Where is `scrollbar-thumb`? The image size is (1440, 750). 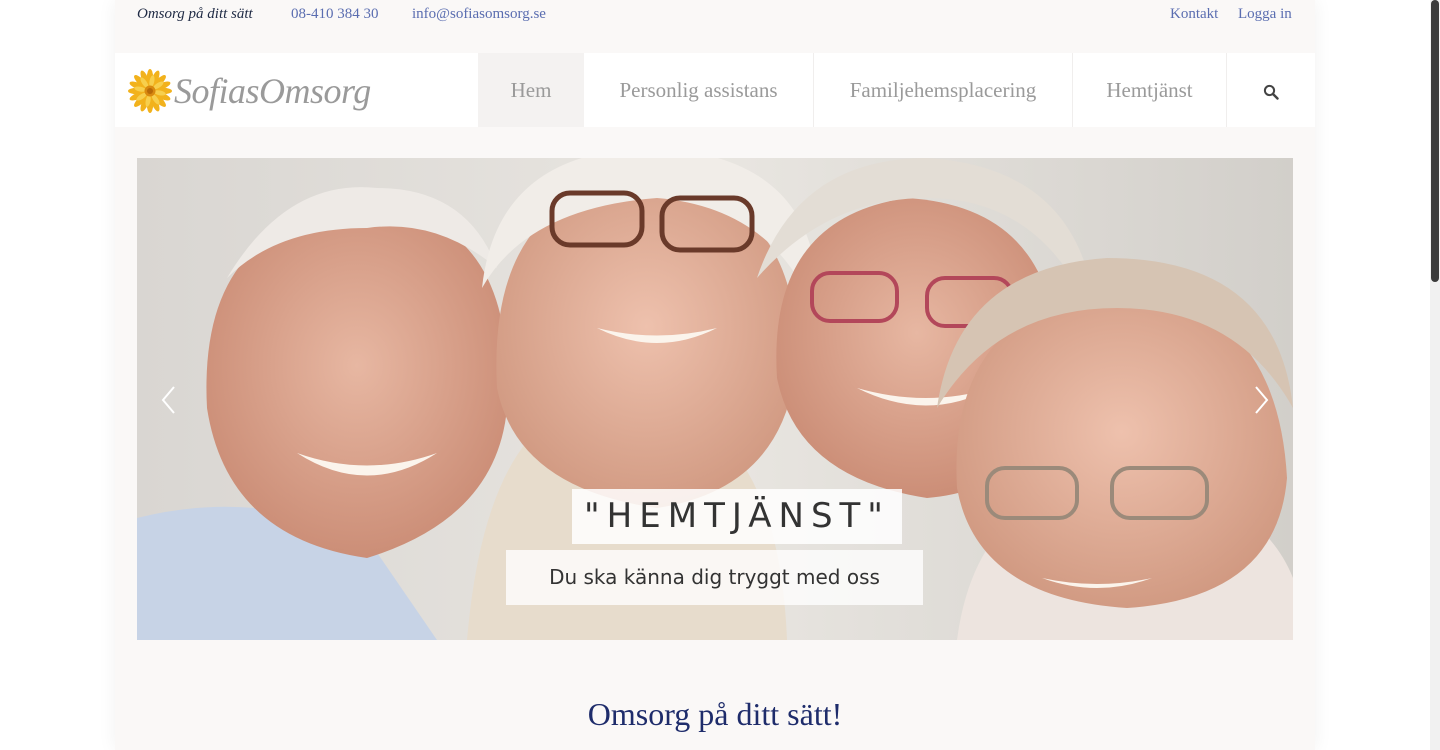 scrollbar-thumb is located at coordinates (1435, 141).